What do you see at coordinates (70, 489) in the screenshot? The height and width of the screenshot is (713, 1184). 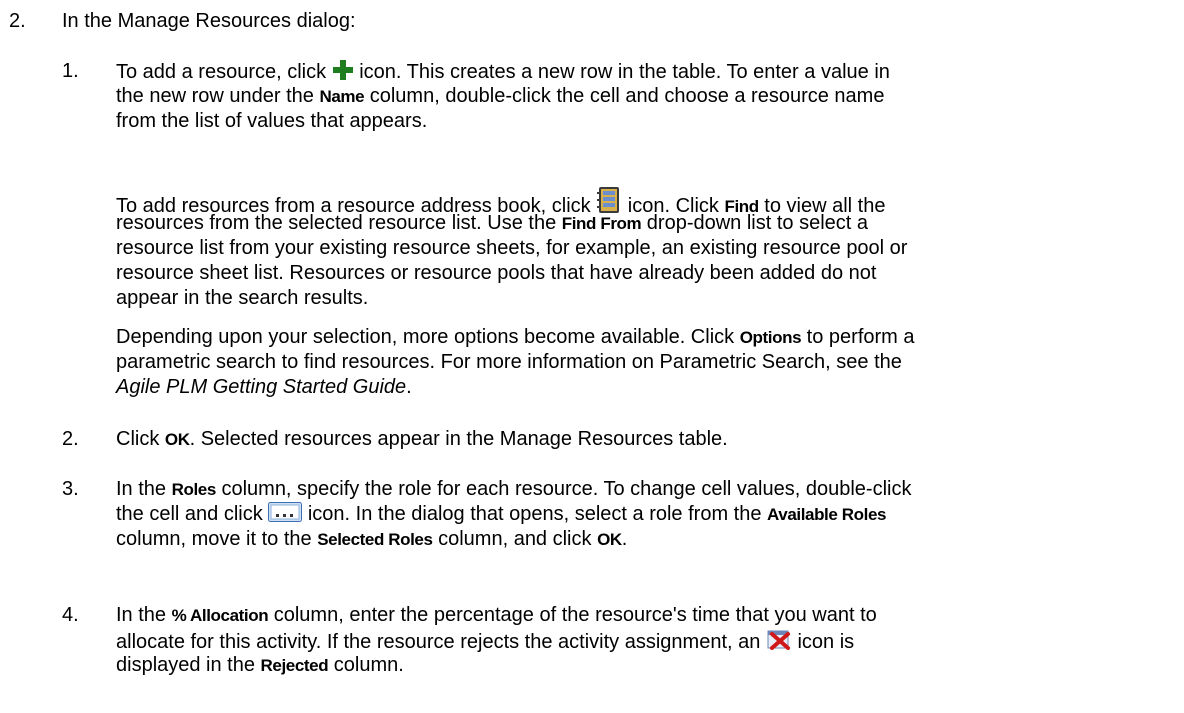 I see `substep-number: 3.` at bounding box center [70, 489].